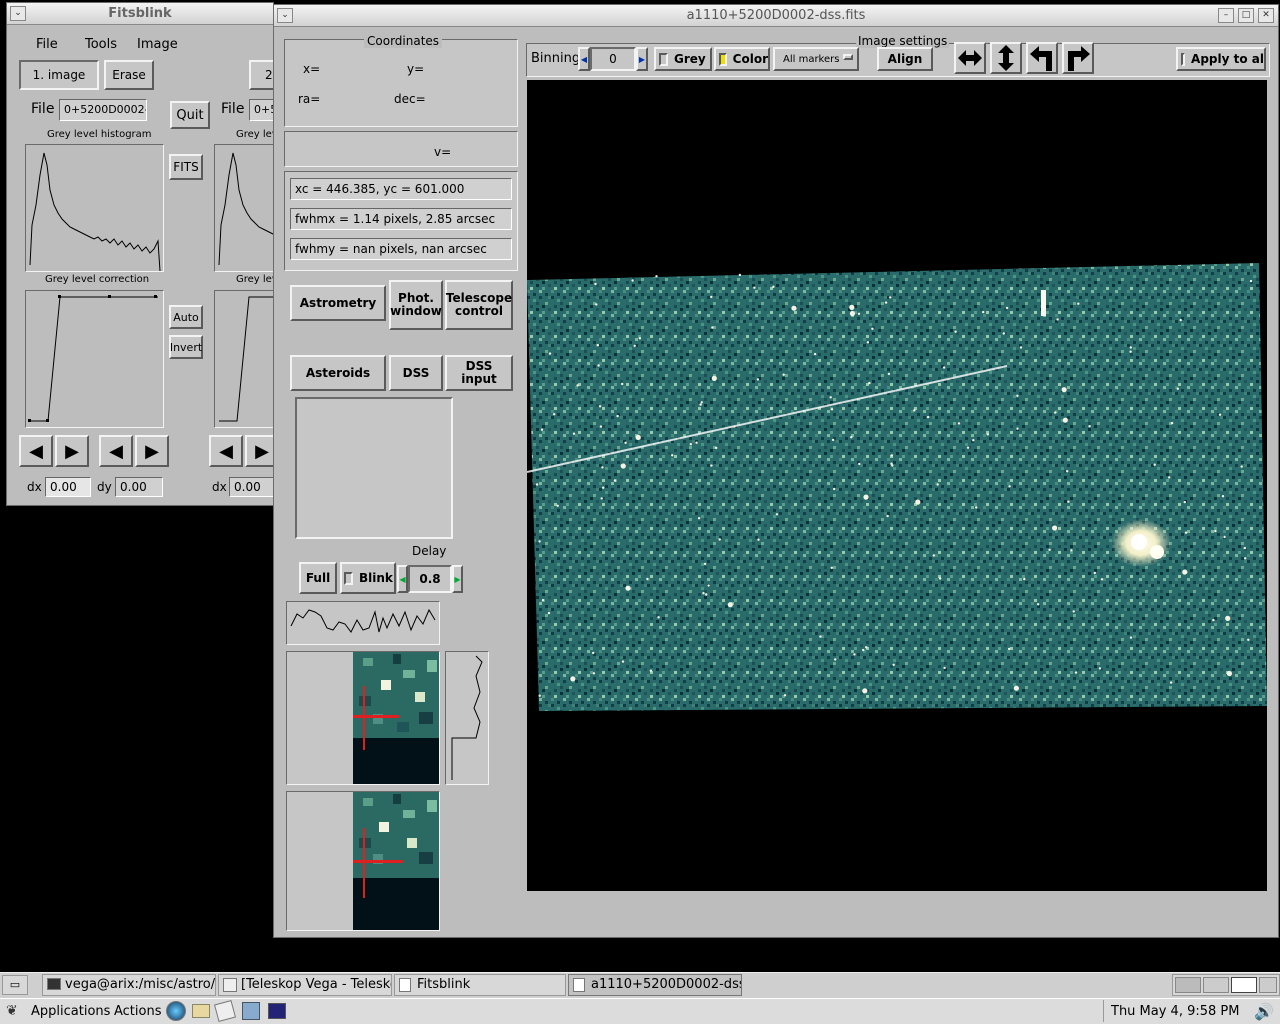  Describe the element at coordinates (138, 1011) in the screenshot. I see `actions-menu: Actions` at that location.